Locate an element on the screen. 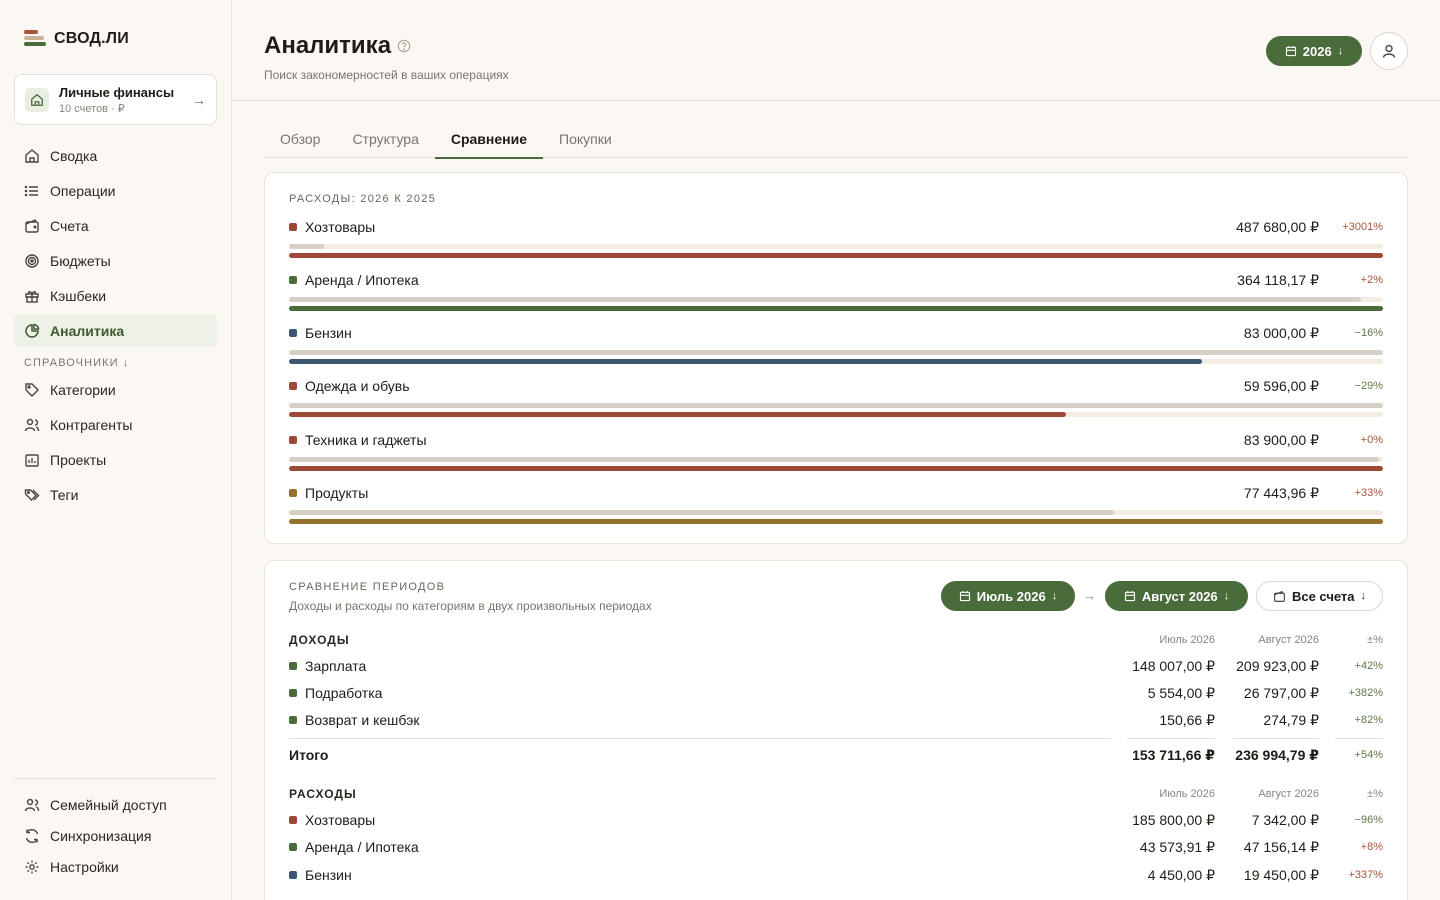 This screenshot has height=900, width=1440. period-a-select: Июль 2026 ↓ is located at coordinates (1008, 596).